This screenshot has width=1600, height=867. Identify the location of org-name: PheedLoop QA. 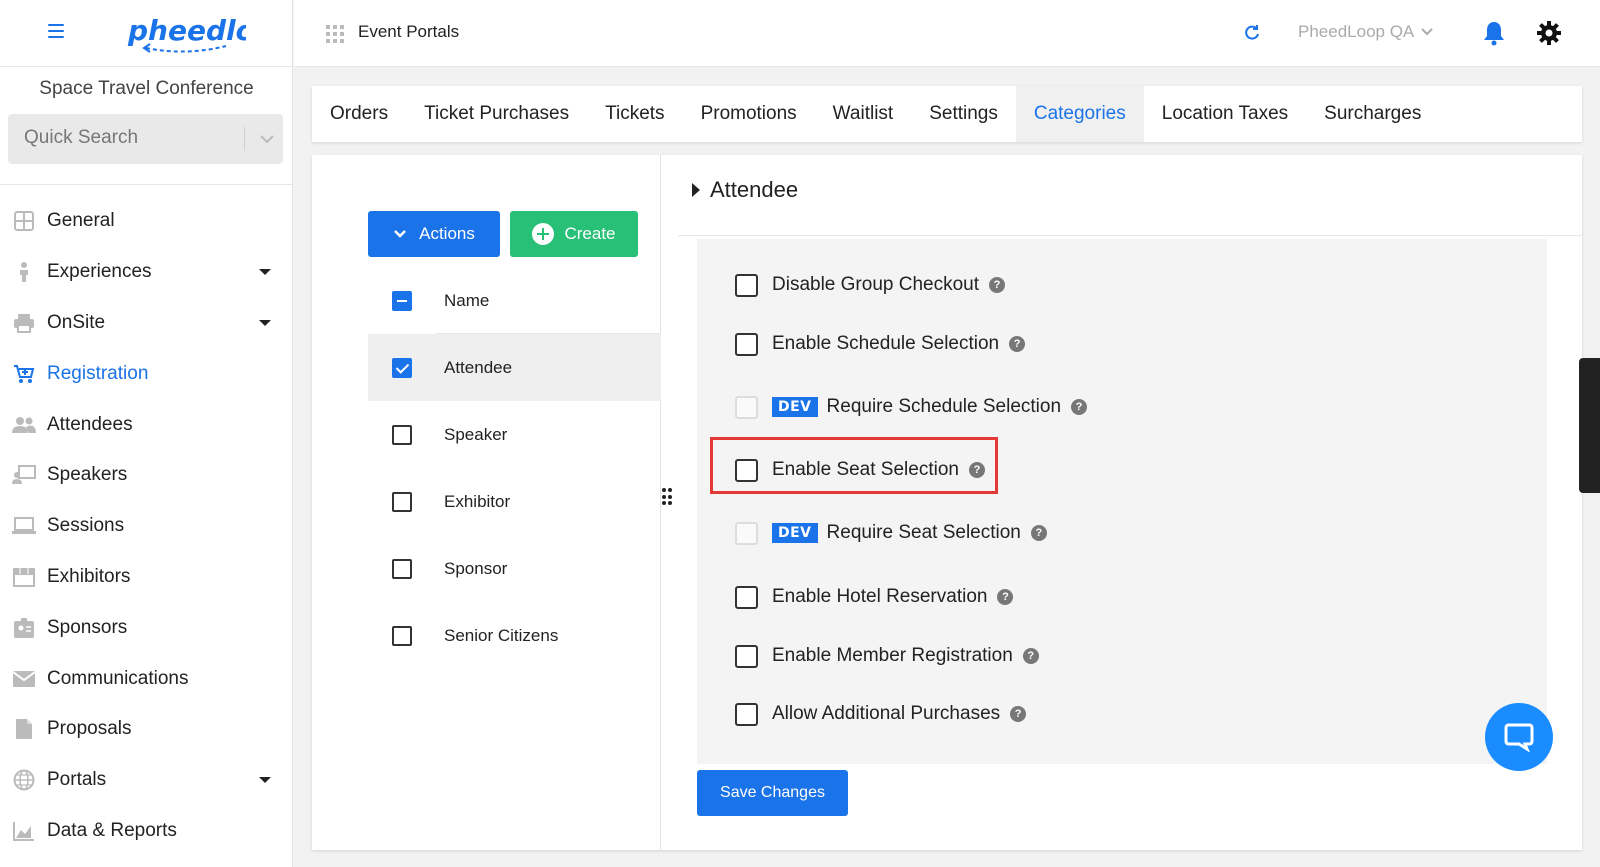
(1356, 31).